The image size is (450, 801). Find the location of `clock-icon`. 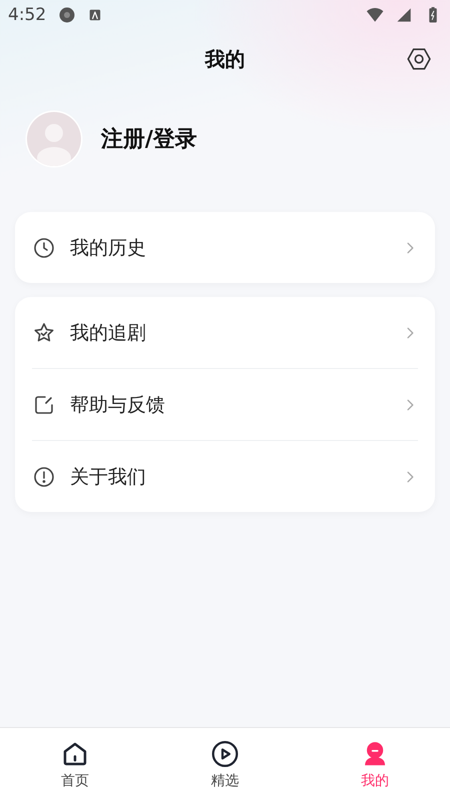

clock-icon is located at coordinates (44, 248).